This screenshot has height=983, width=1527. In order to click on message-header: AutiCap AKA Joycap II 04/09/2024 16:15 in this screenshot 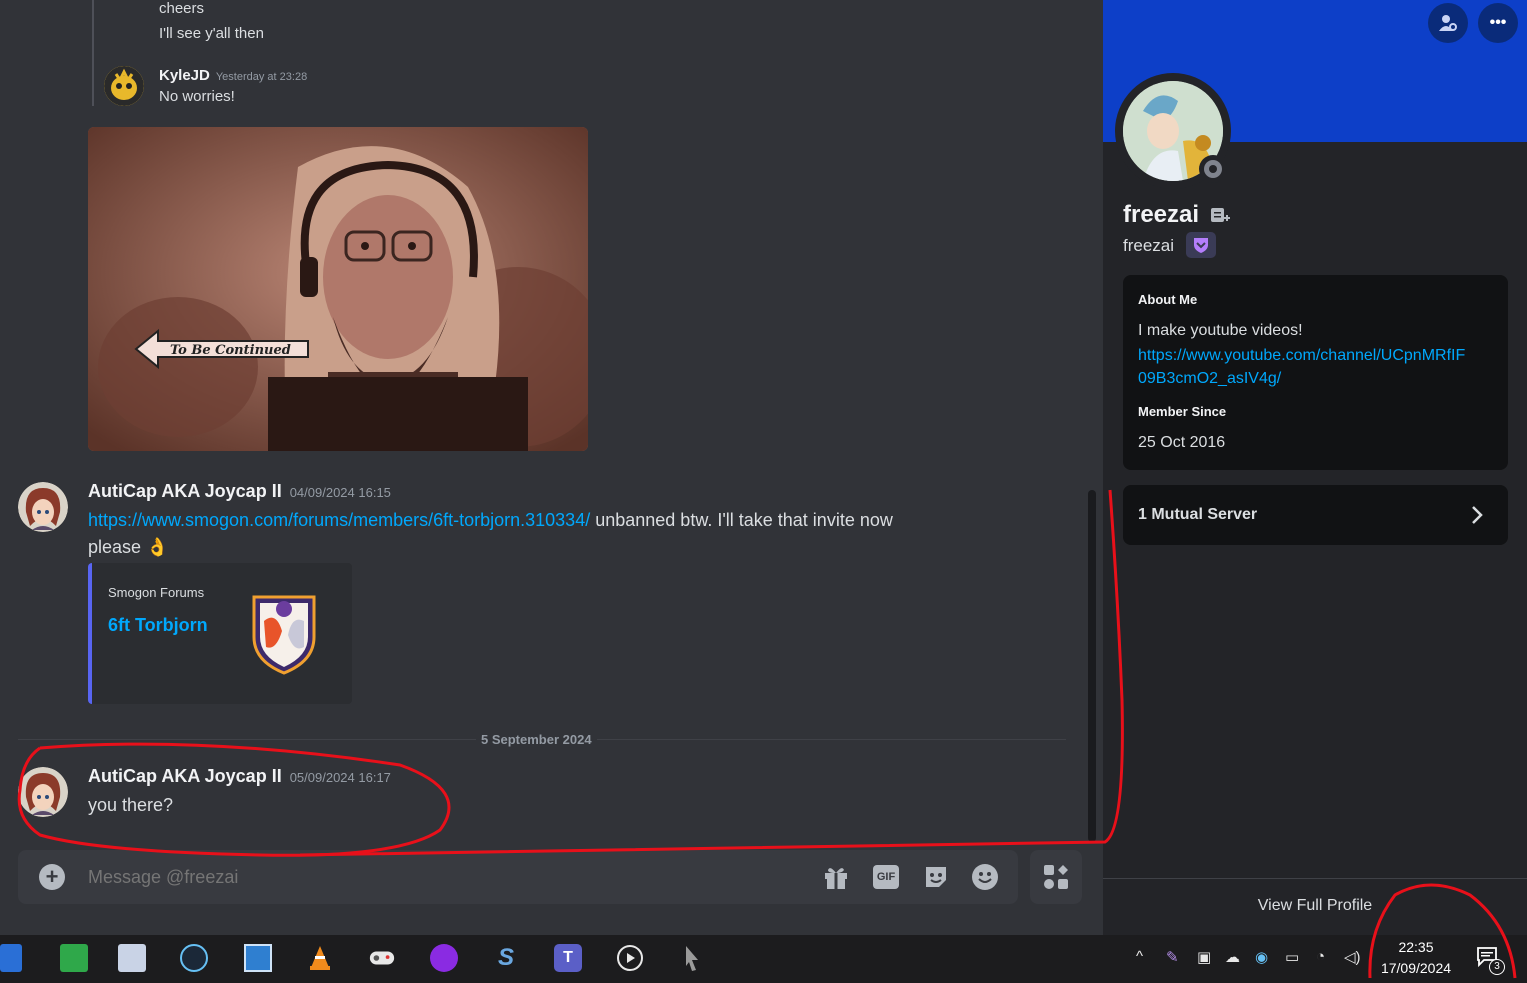, I will do `click(239, 491)`.